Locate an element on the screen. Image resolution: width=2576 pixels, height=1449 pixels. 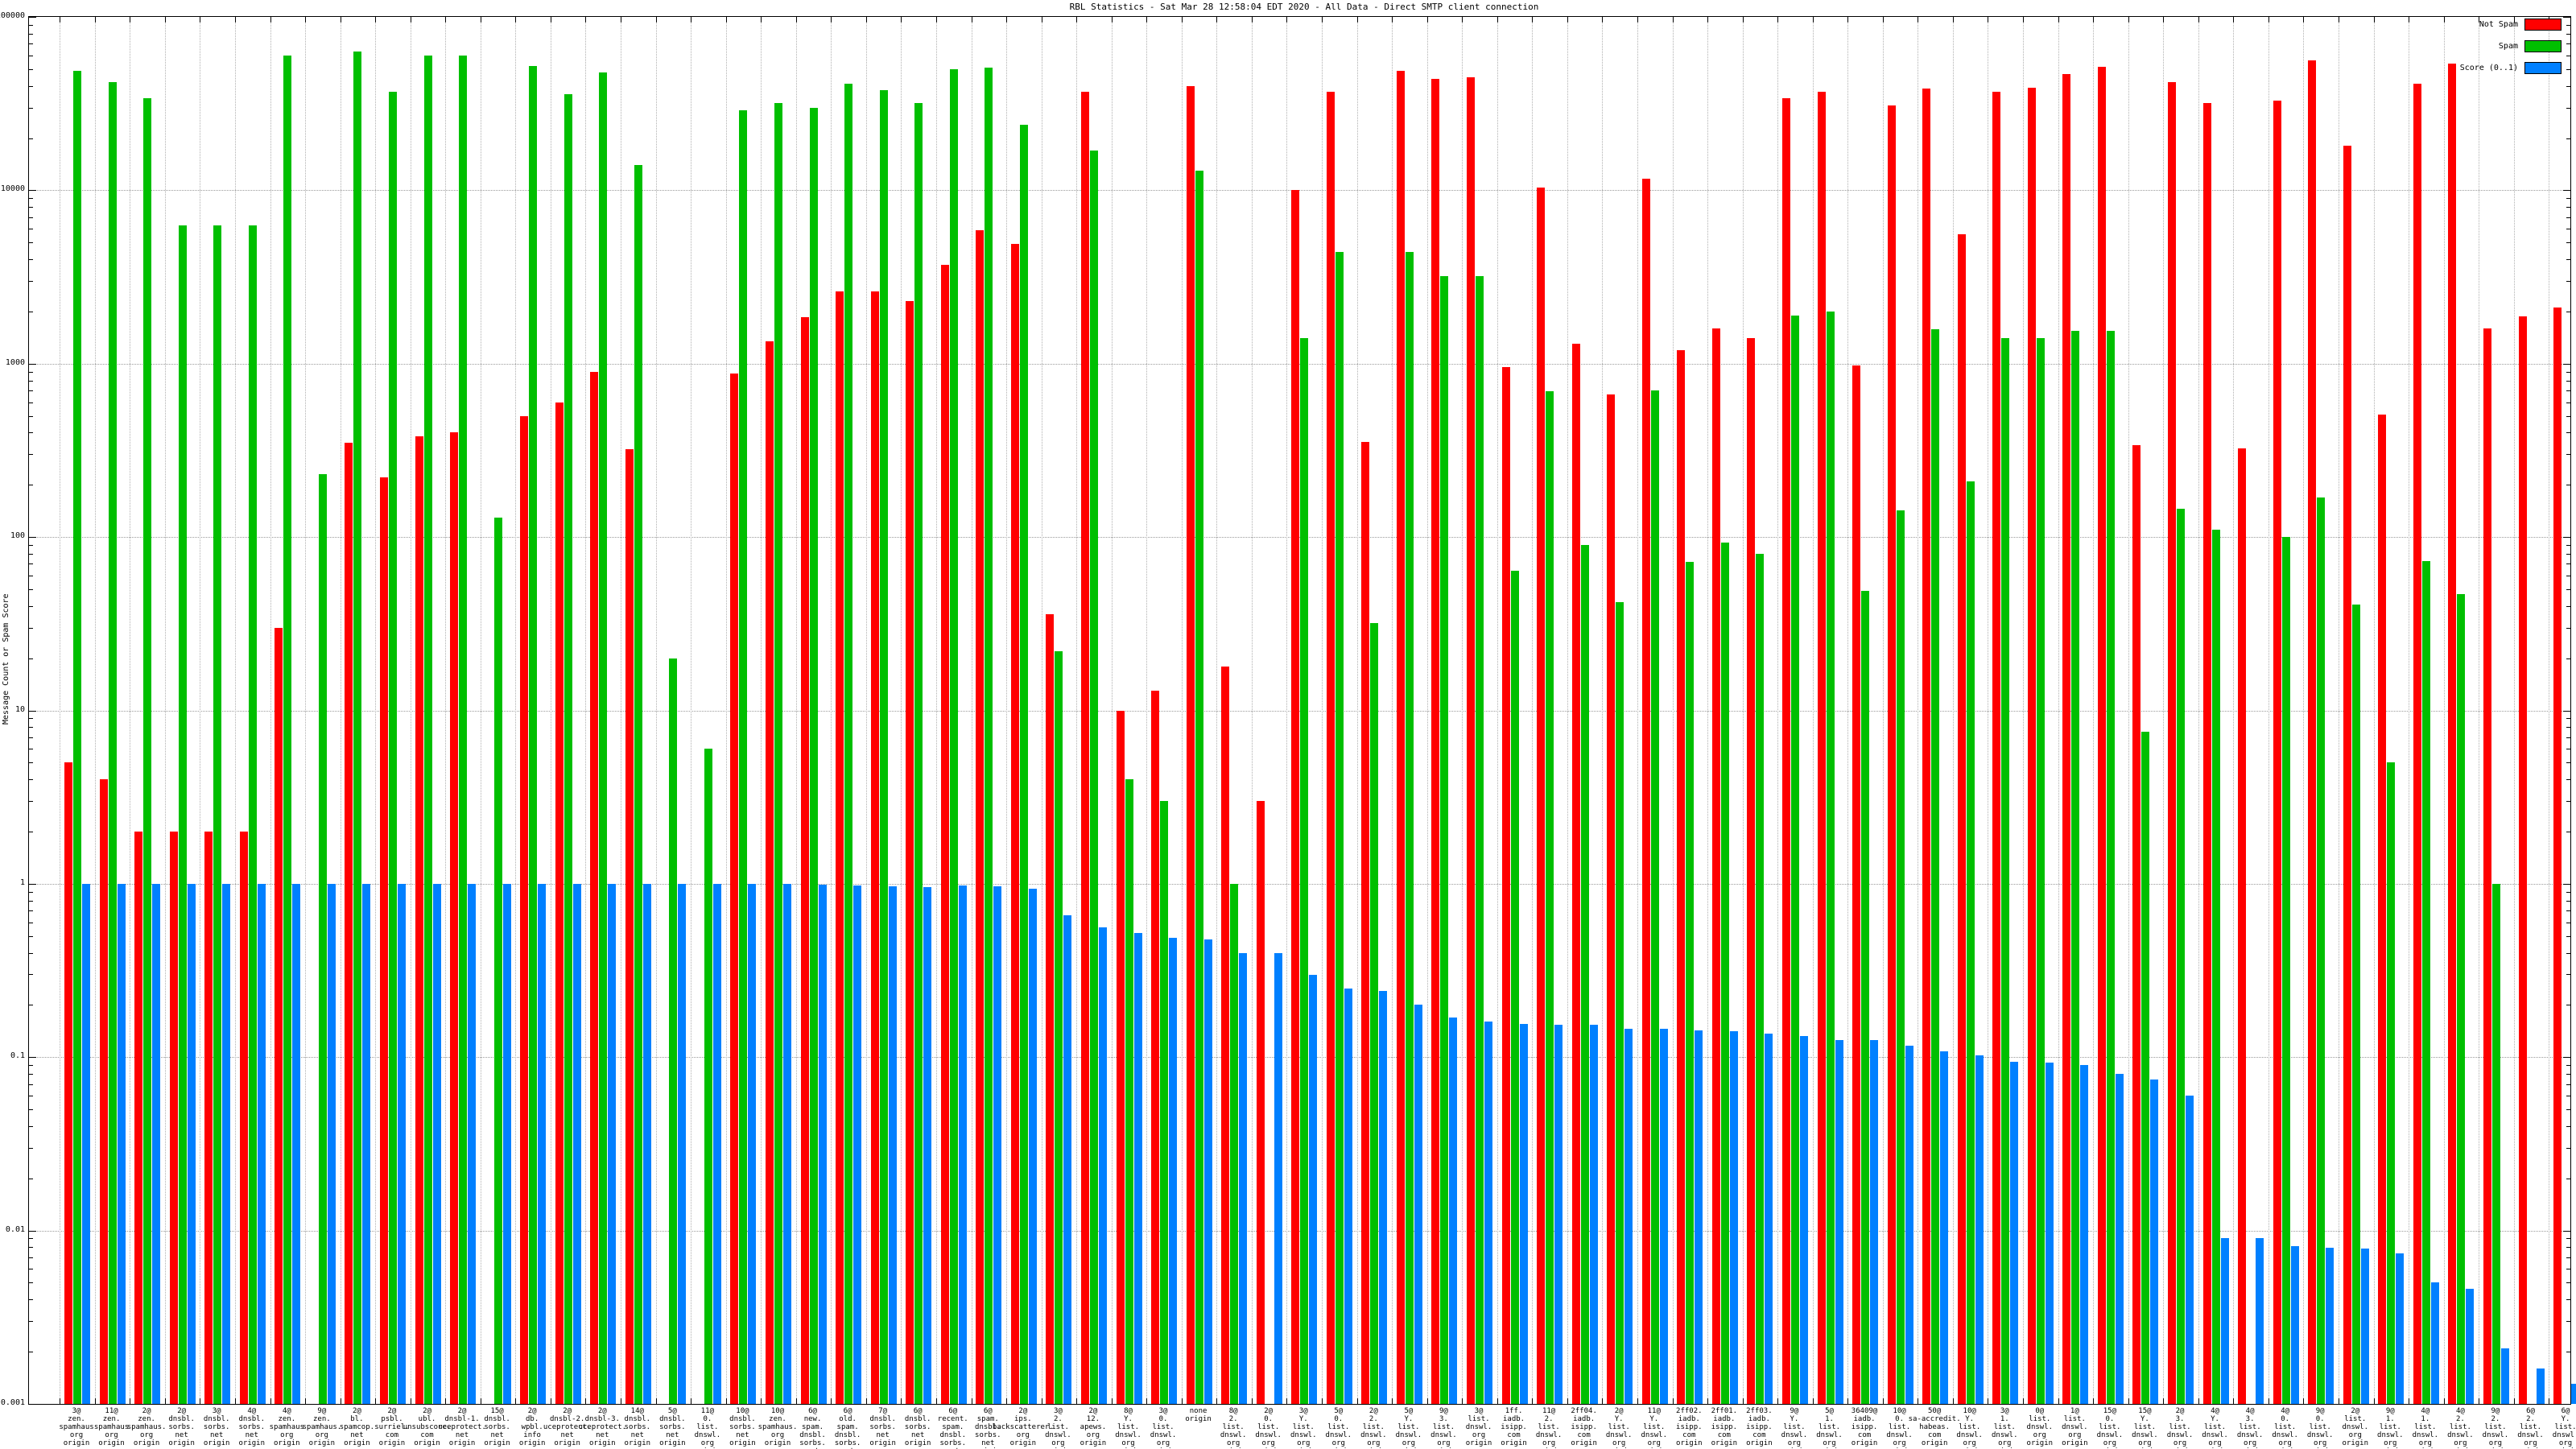
y-tick-label: 0.001 is located at coordinates (12, 1402).